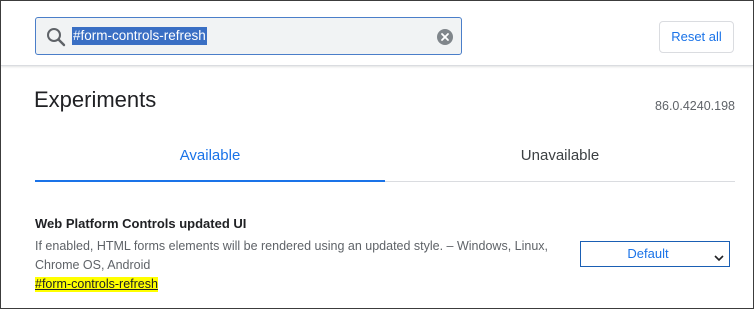  I want to click on reset-all-button: Reset all, so click(696, 37).